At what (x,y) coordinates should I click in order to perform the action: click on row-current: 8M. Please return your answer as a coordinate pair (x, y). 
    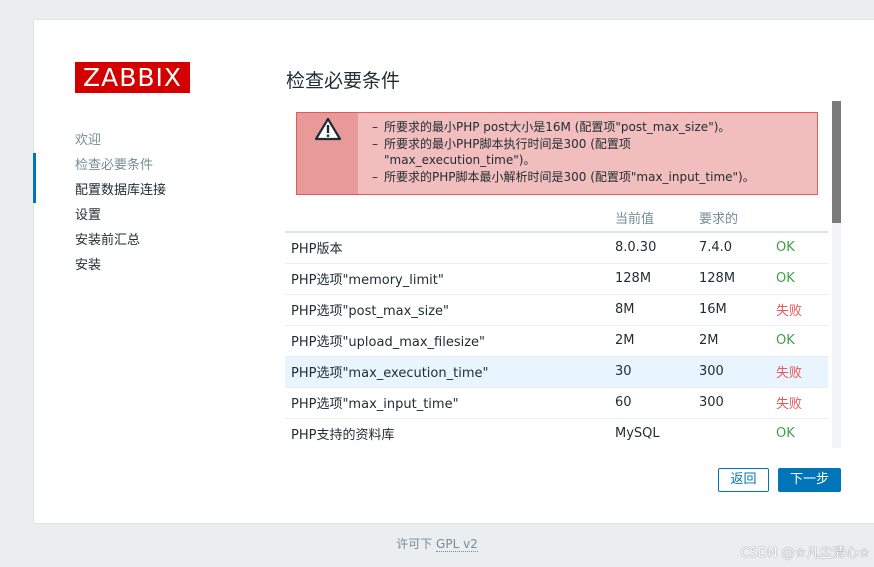
    Looking at the image, I should click on (657, 310).